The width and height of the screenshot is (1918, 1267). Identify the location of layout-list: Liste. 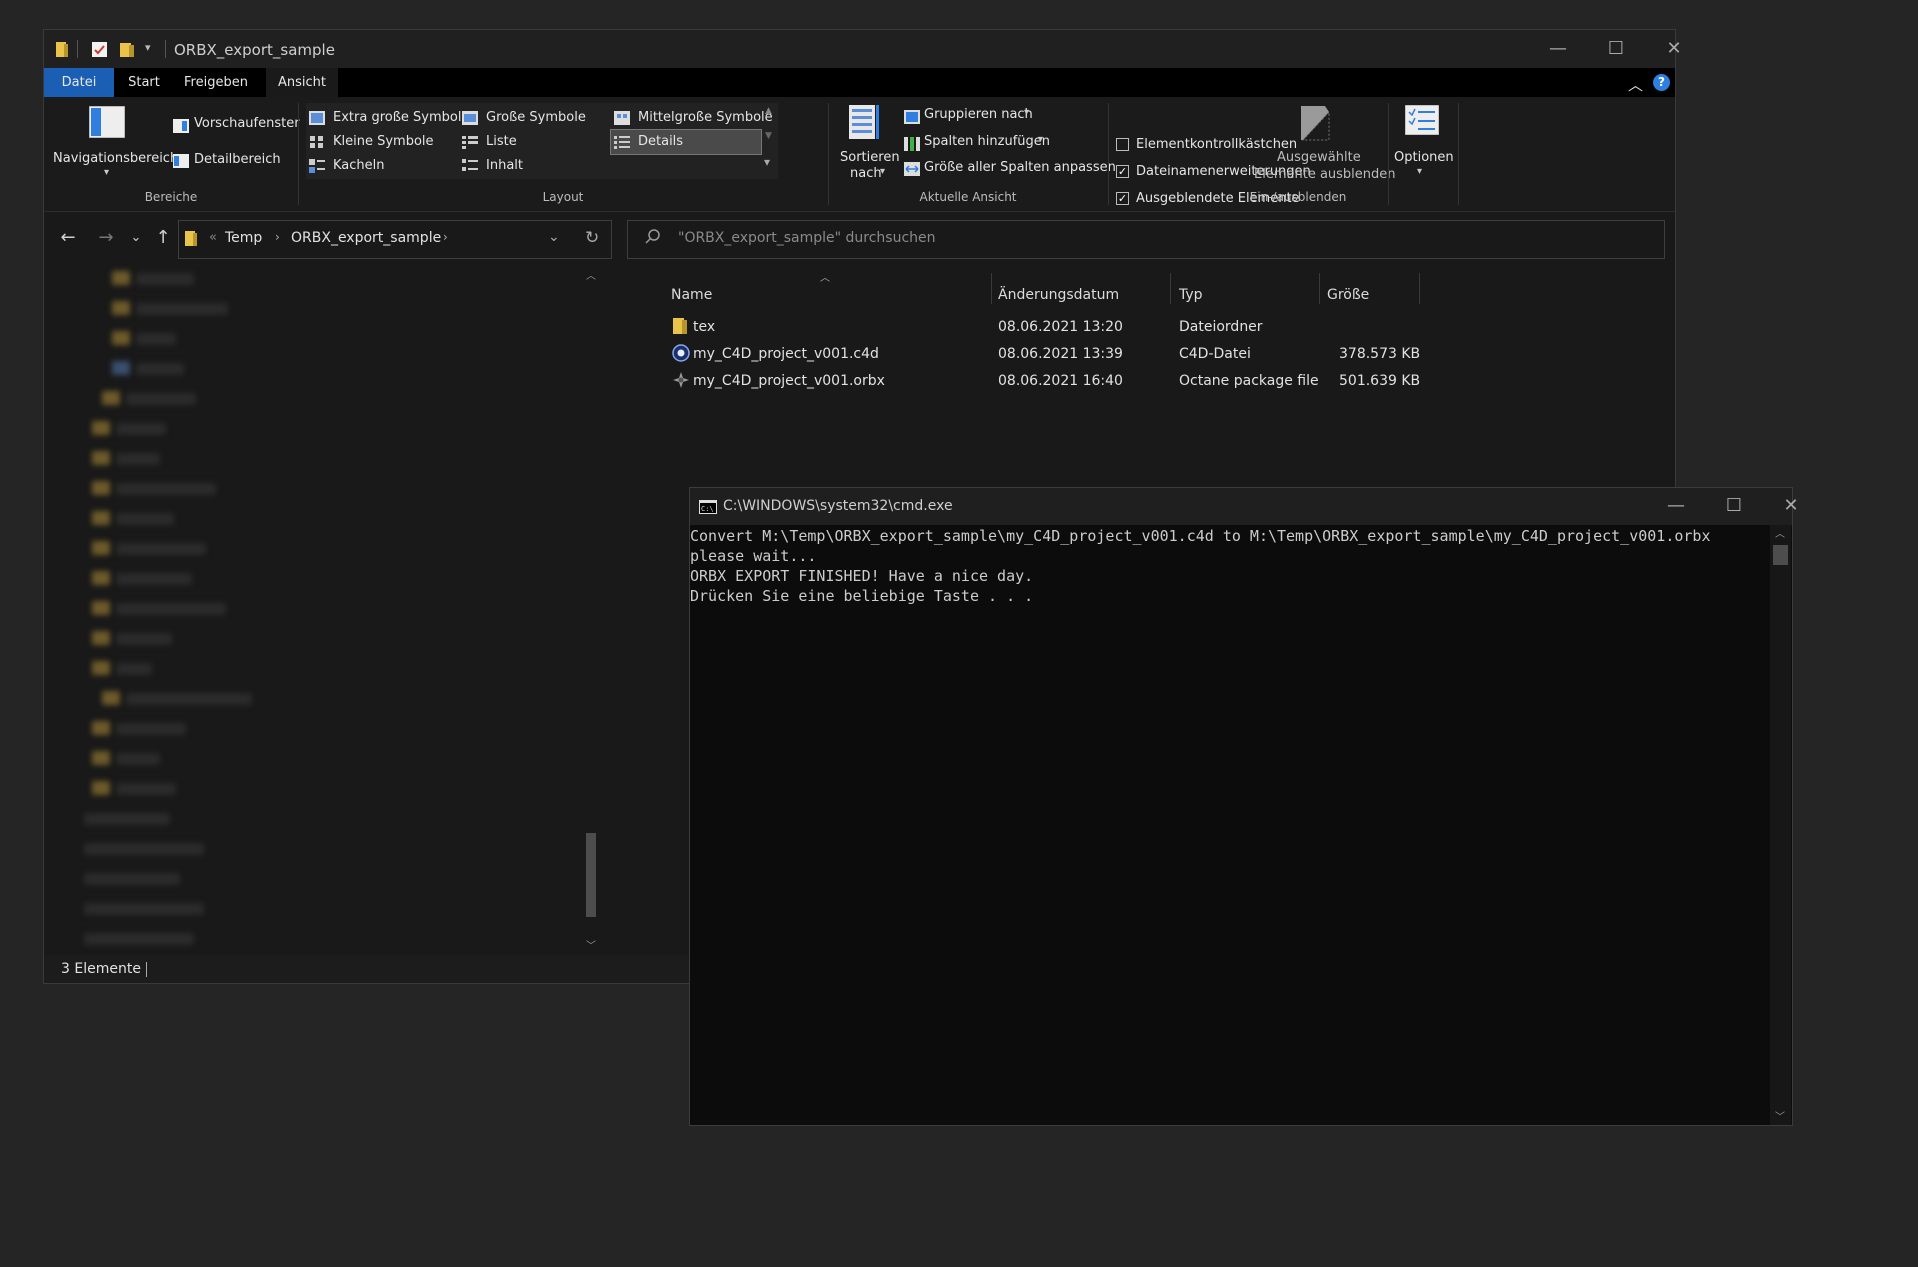
(501, 141).